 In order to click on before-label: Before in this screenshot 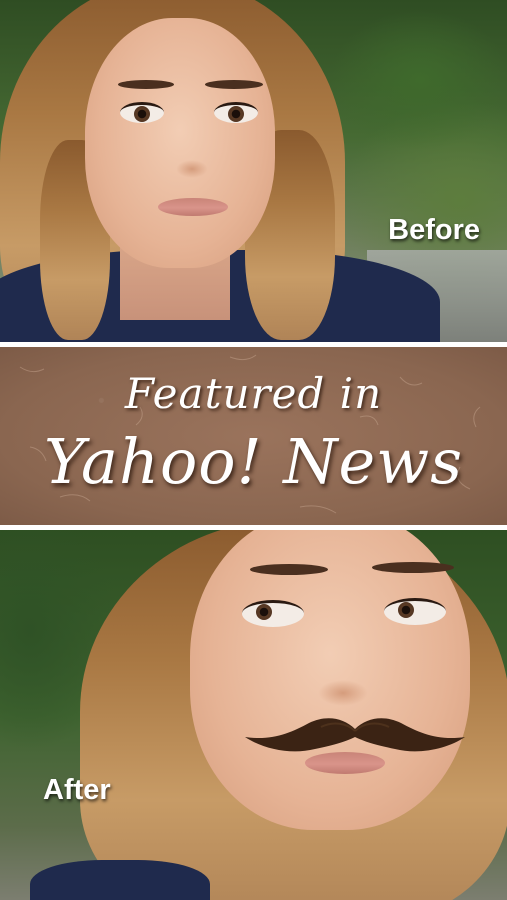, I will do `click(434, 230)`.